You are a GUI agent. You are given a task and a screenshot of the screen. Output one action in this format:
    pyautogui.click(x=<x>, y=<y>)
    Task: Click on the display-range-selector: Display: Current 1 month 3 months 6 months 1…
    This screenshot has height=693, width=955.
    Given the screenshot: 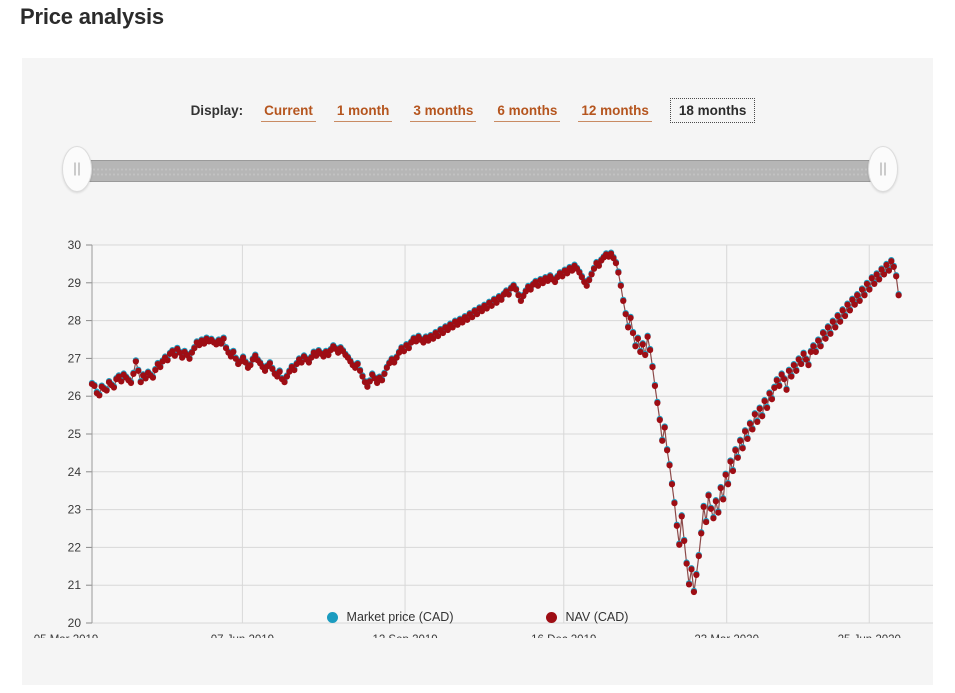 What is the action you would take?
    pyautogui.click(x=477, y=110)
    